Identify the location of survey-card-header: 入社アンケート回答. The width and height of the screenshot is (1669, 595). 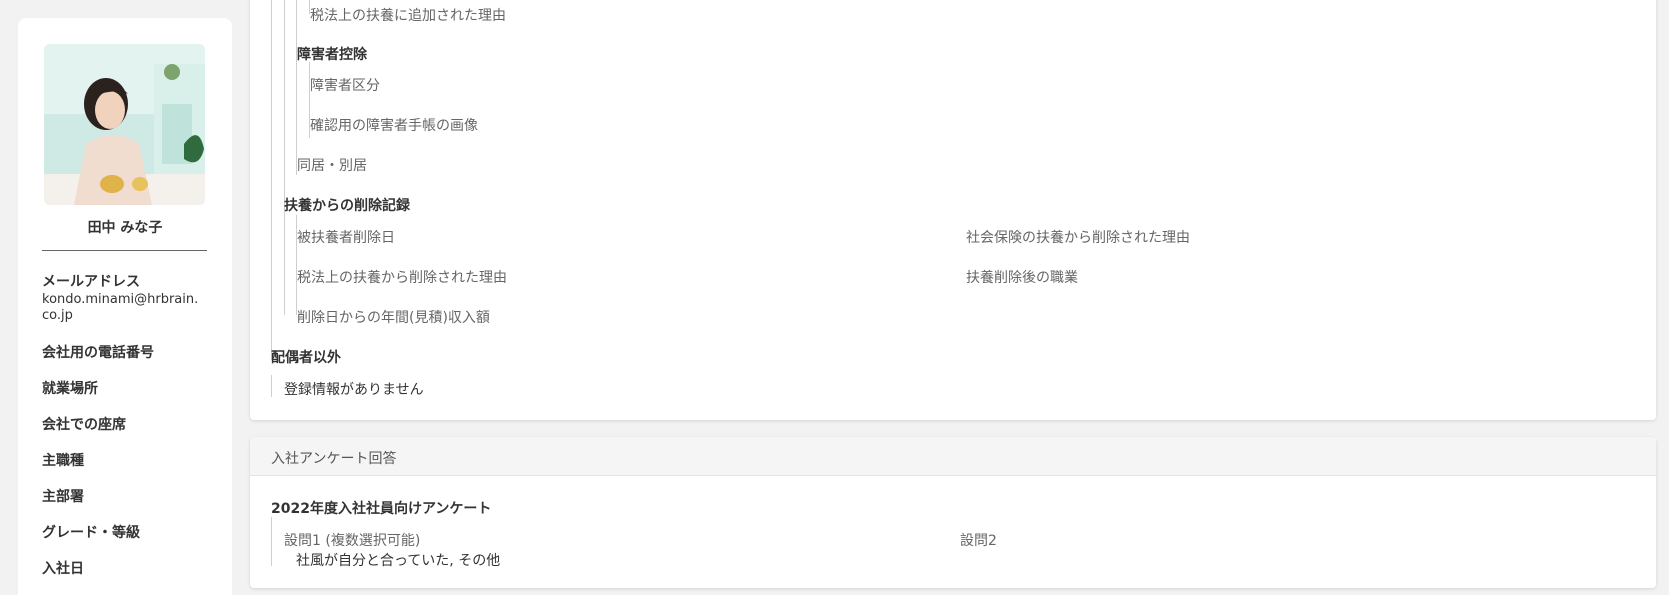
(953, 456).